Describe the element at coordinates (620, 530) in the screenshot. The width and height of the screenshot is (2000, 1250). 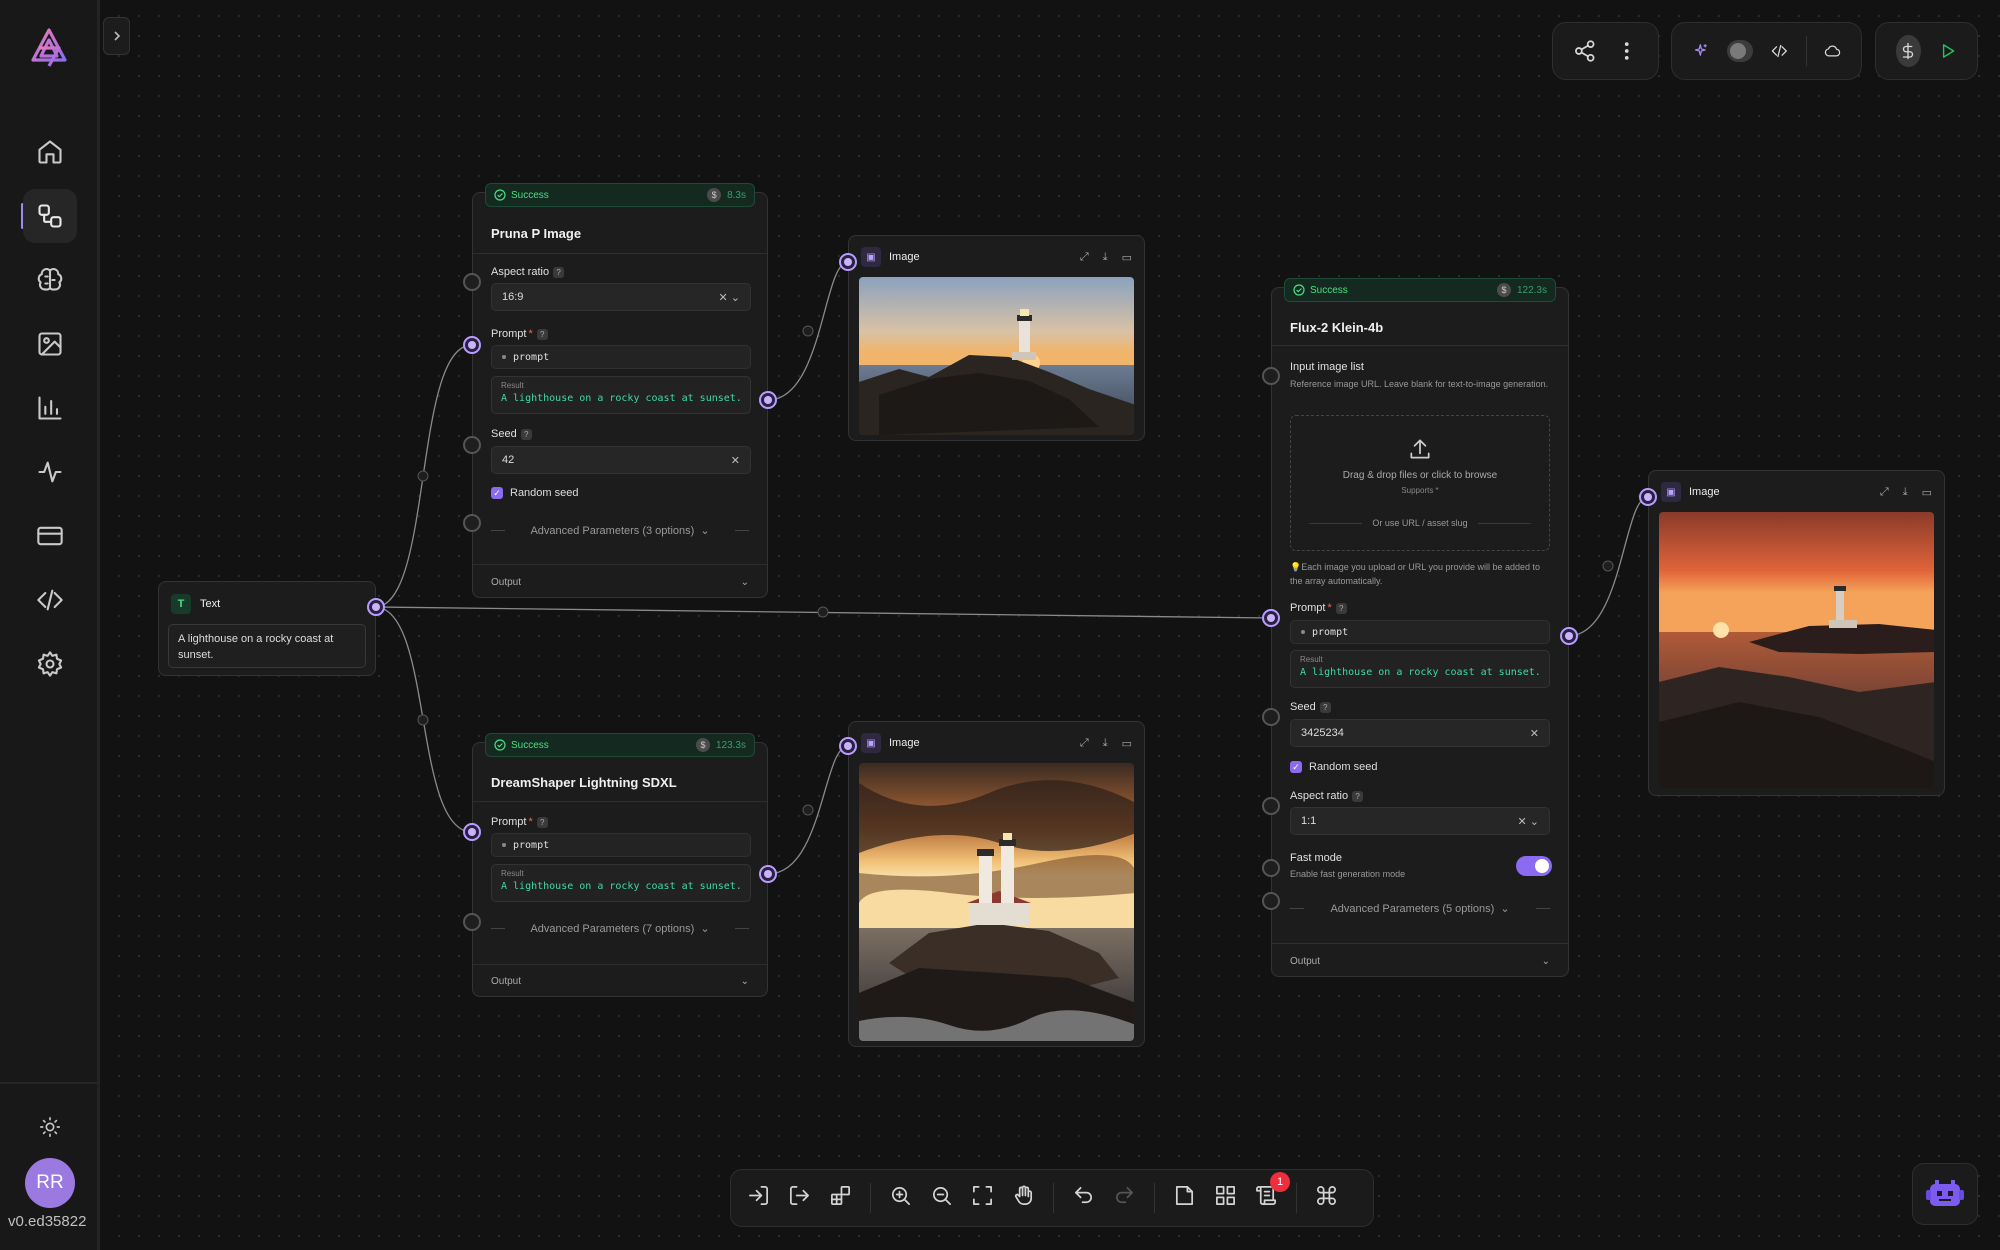
I see `advanced-parameters-toggle: Advanced Parameters (3 options) ⌄` at that location.